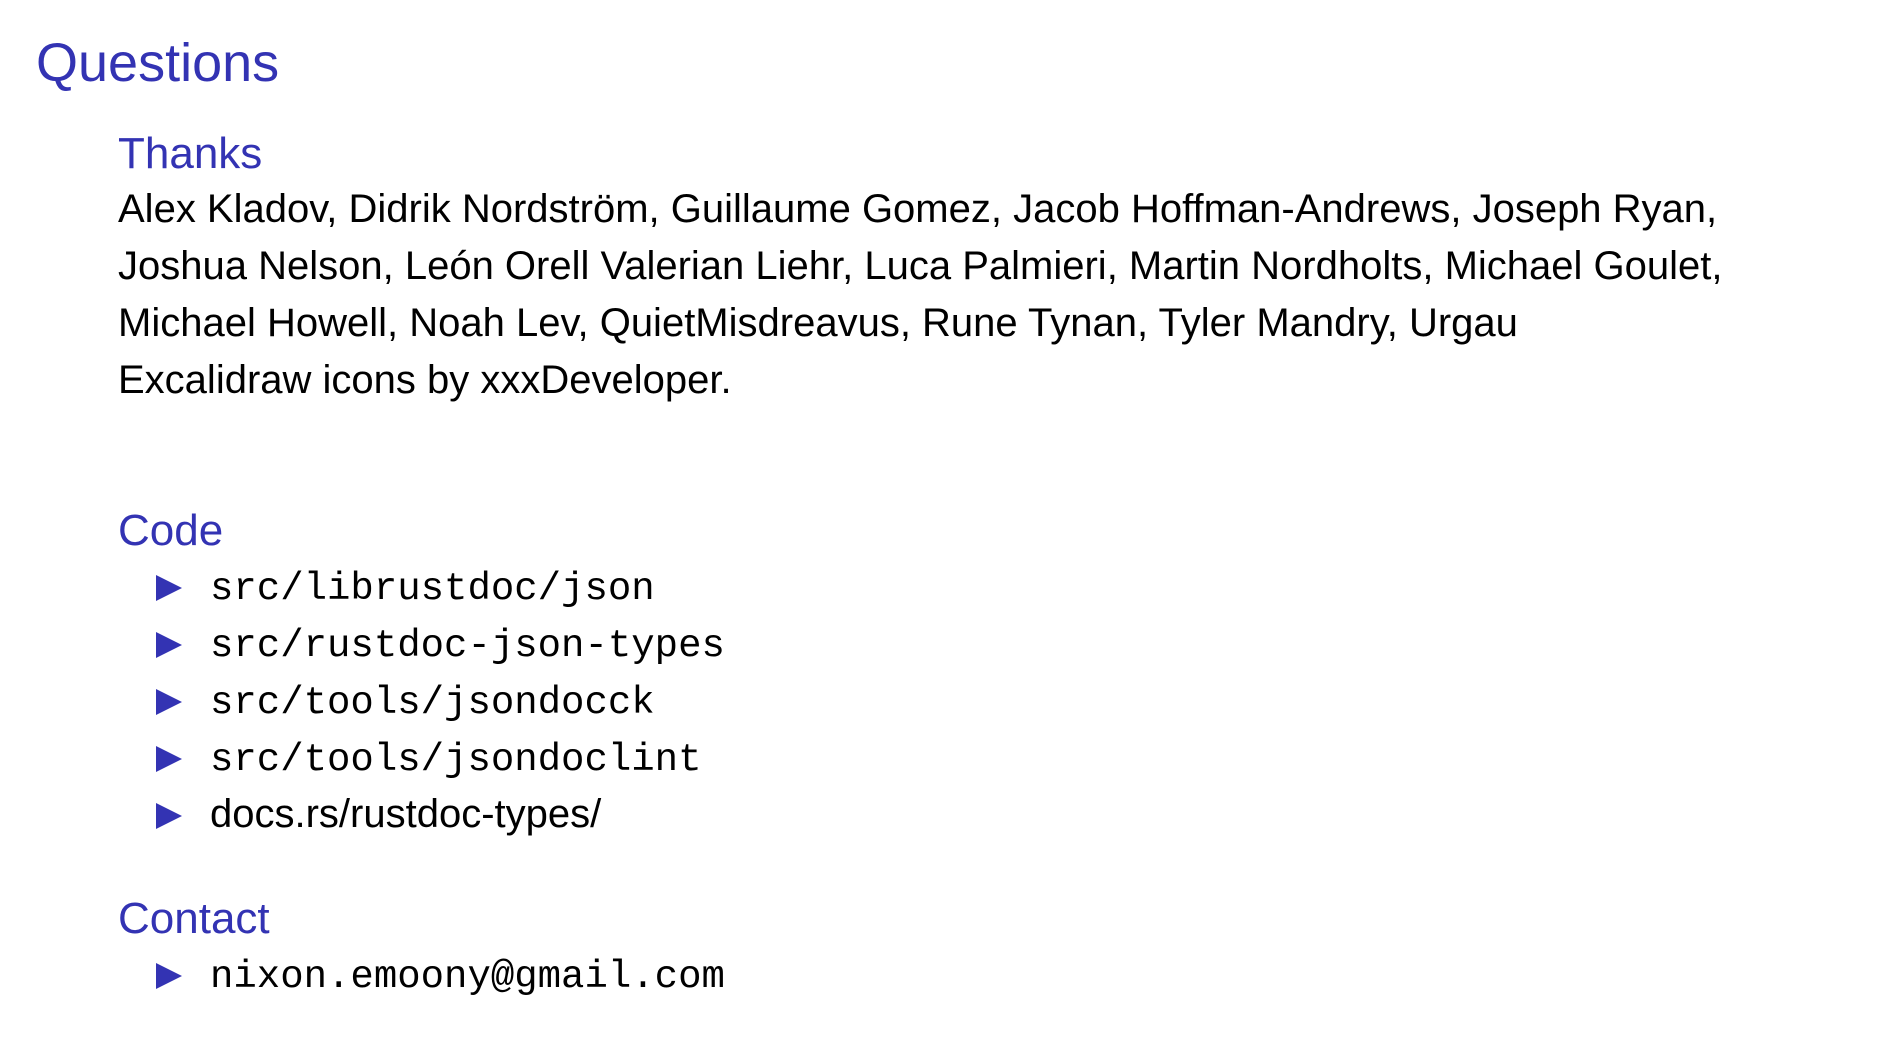 The width and height of the screenshot is (1890, 1063). What do you see at coordinates (425, 379) in the screenshot?
I see `icons-credit: Excalidraw icons by xxxDeveloper.` at bounding box center [425, 379].